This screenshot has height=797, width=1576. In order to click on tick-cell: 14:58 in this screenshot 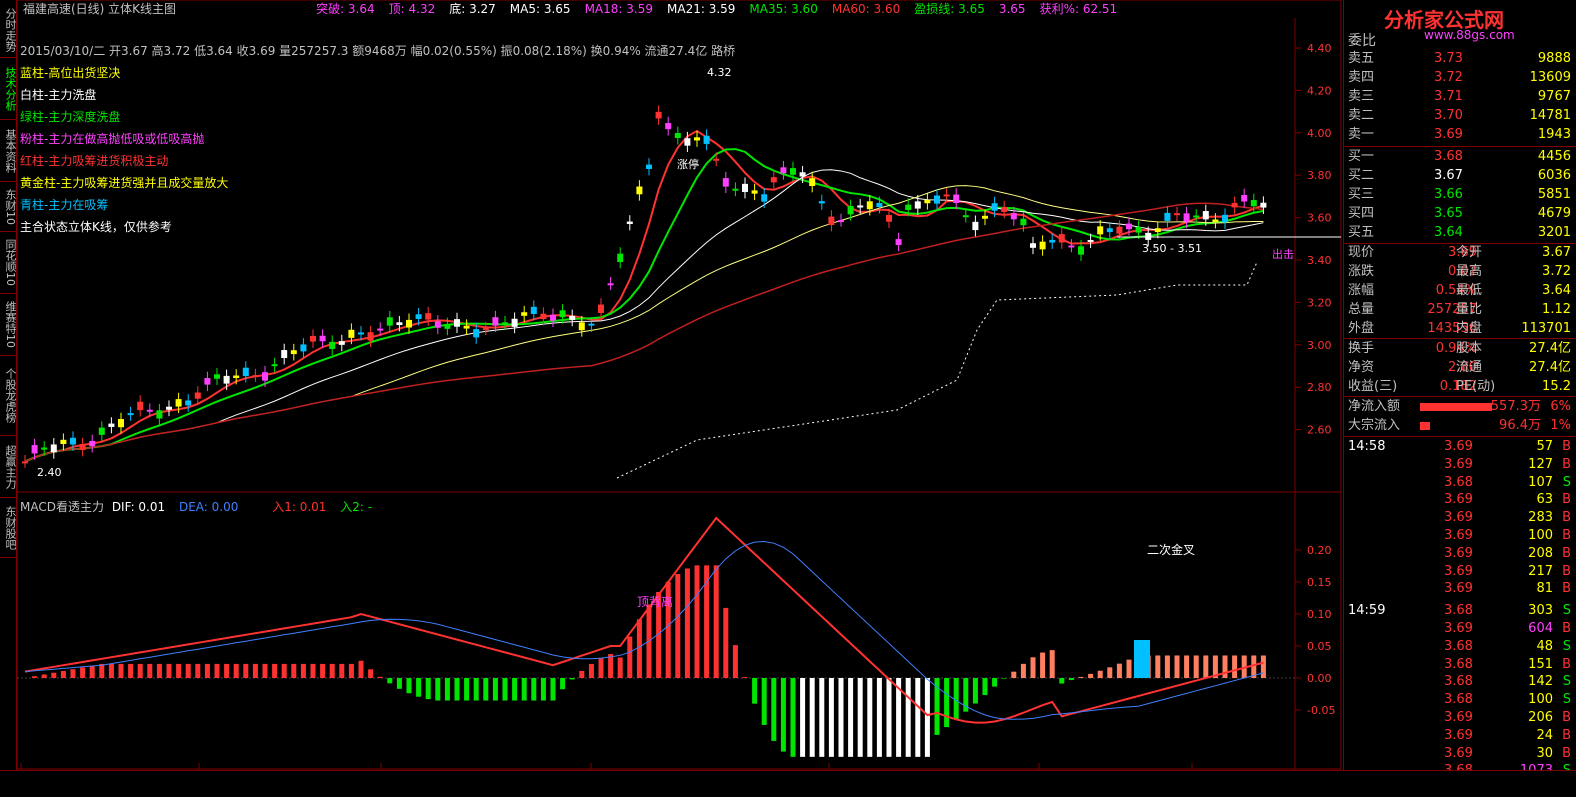, I will do `click(1367, 446)`.